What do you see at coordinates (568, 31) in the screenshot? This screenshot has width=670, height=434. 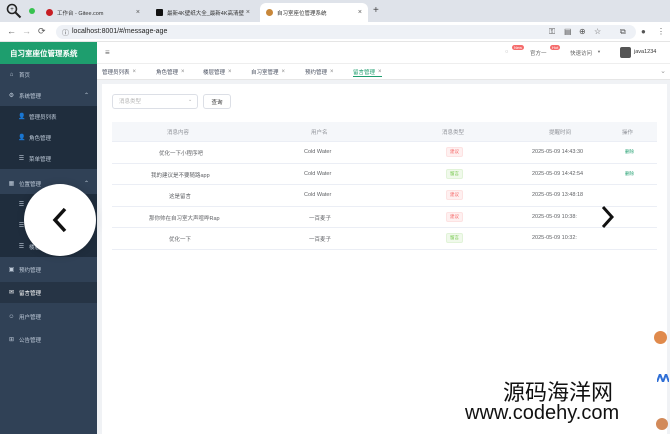 I see `translate-icon: ▤` at bounding box center [568, 31].